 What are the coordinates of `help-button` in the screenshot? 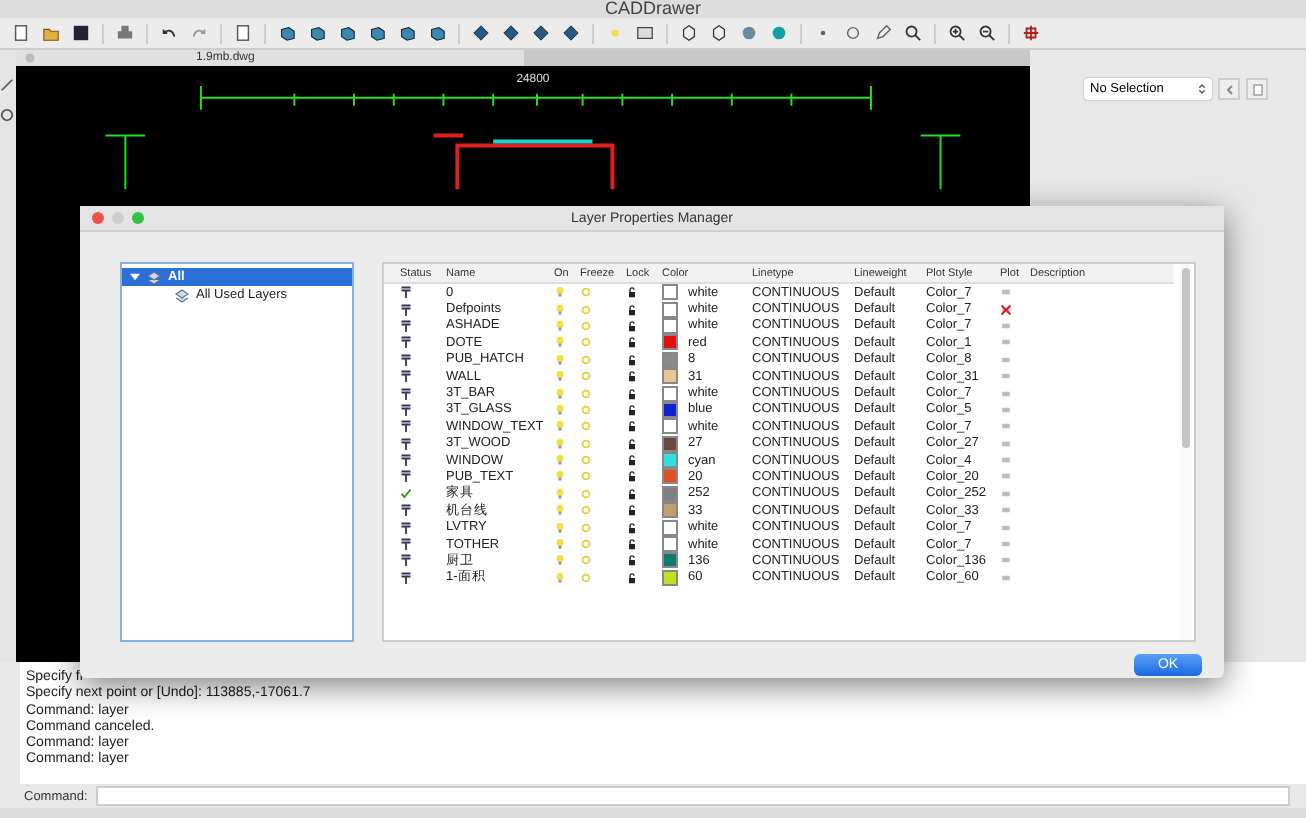 It's located at (1257, 89).